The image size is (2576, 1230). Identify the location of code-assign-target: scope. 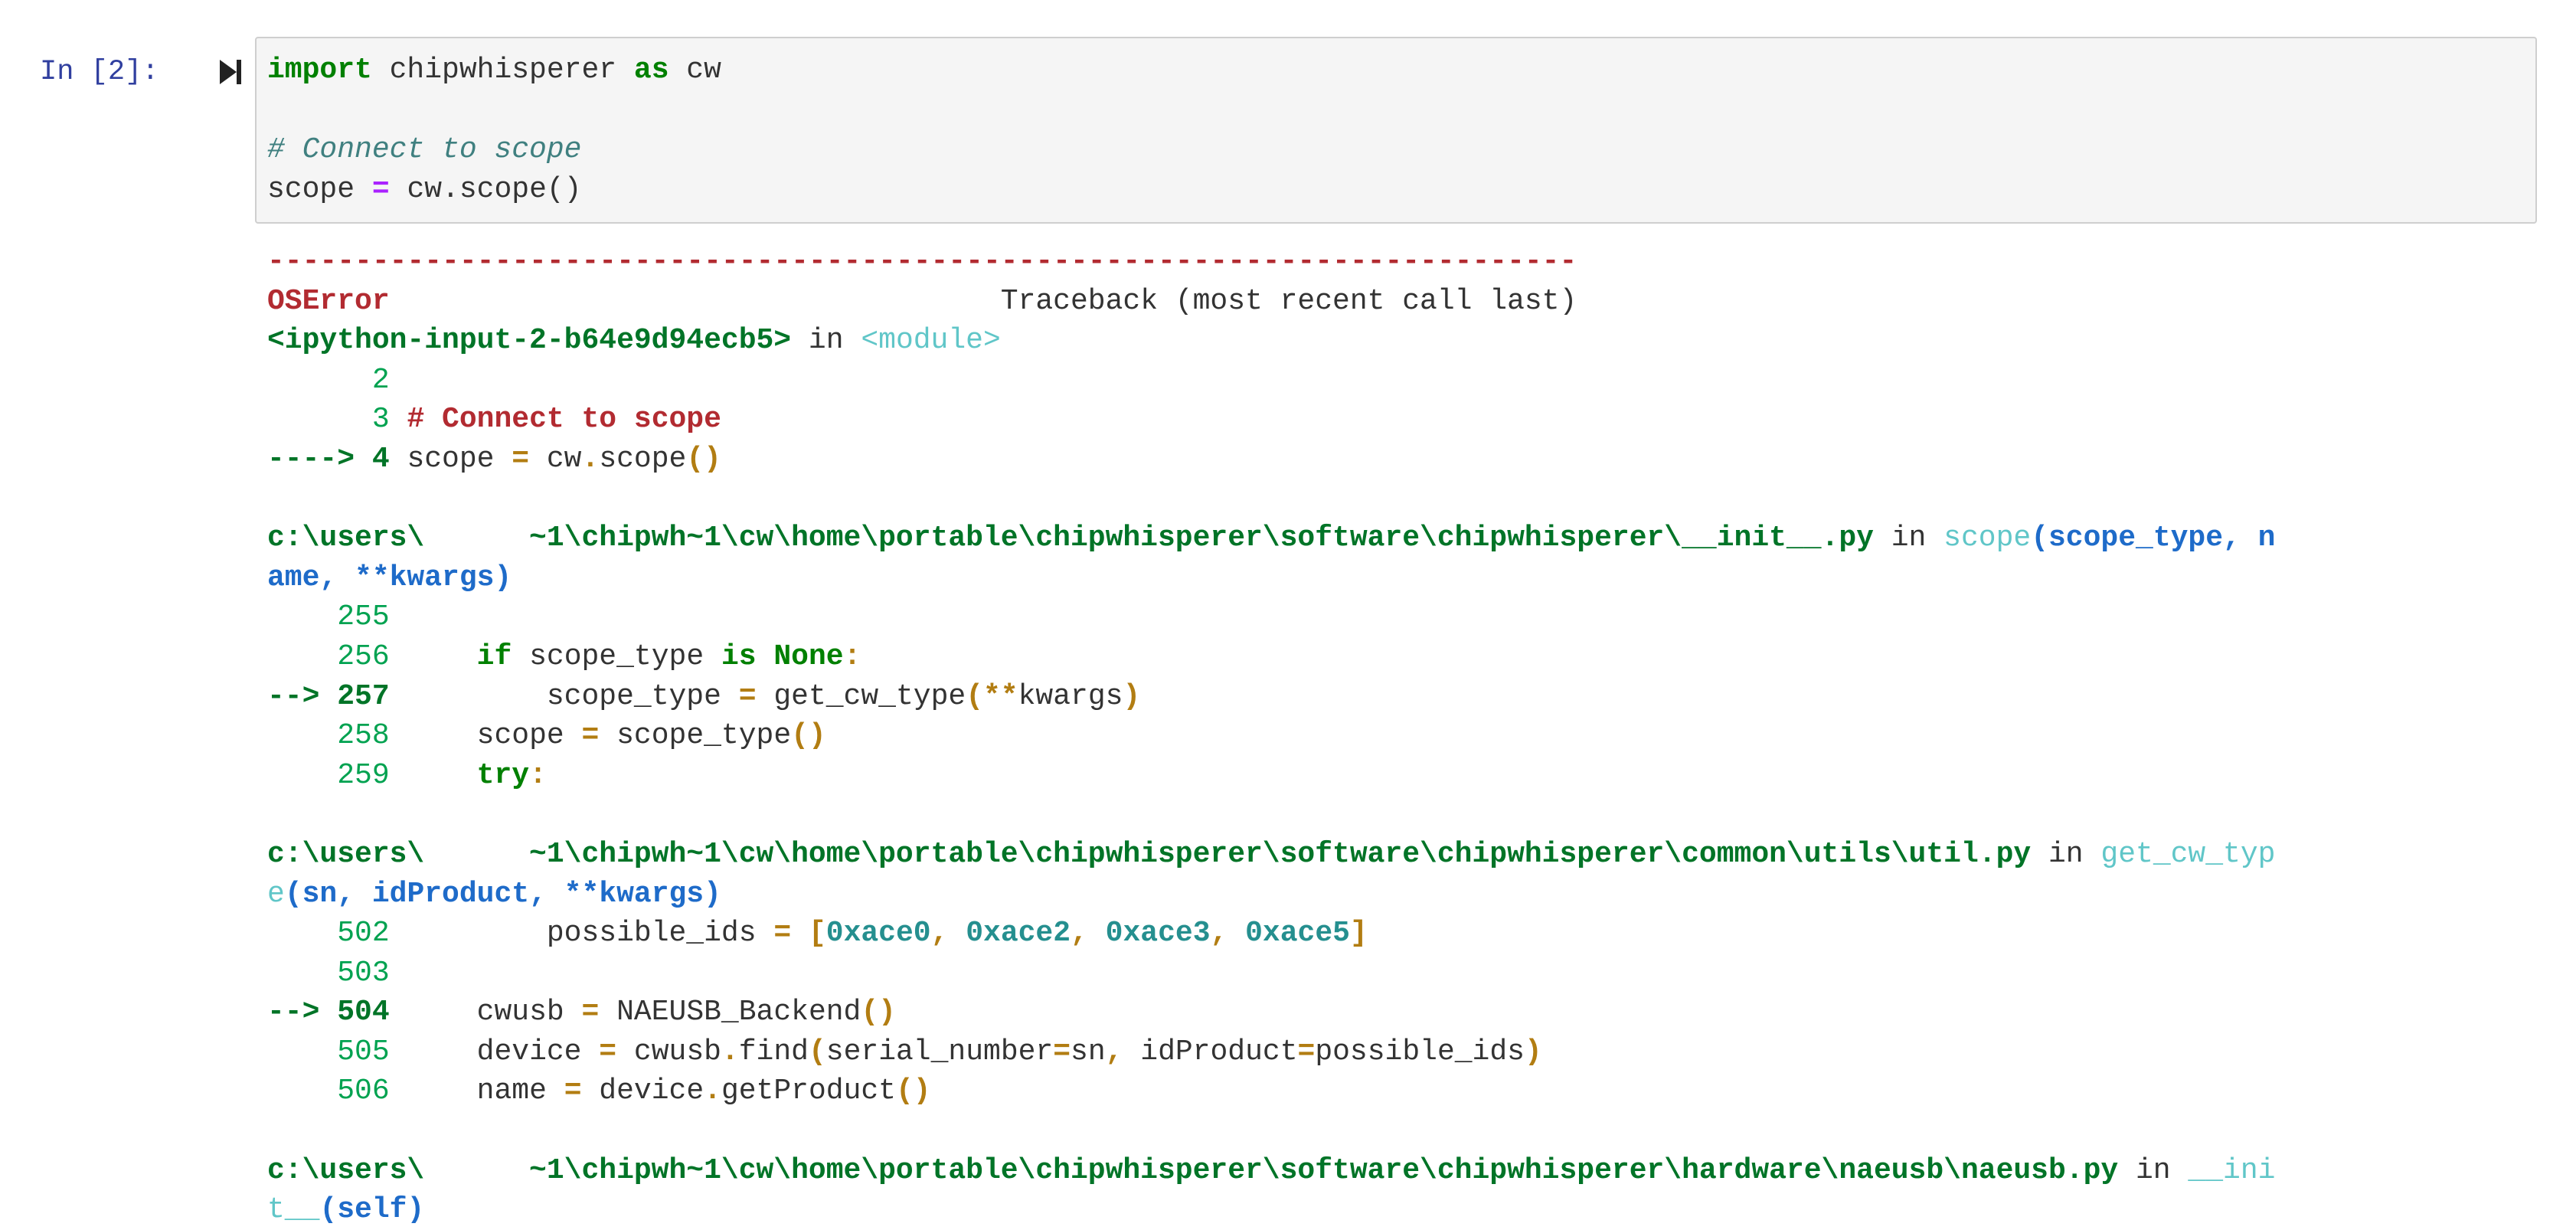
(319, 189).